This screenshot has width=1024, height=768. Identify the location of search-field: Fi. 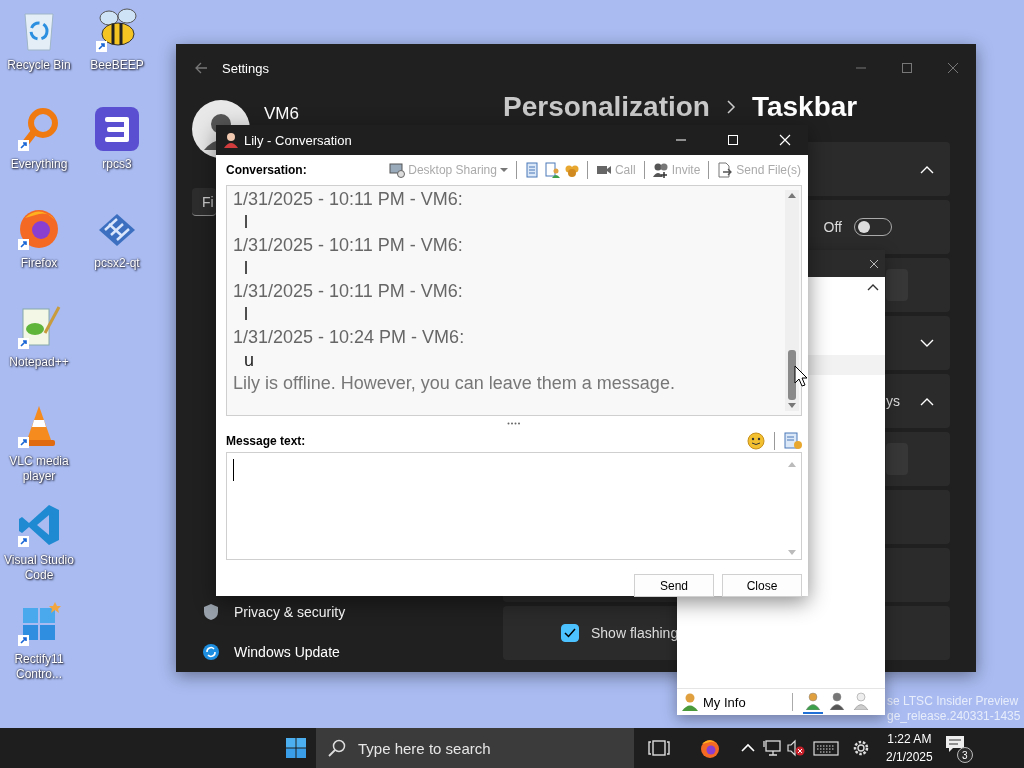
(204, 202).